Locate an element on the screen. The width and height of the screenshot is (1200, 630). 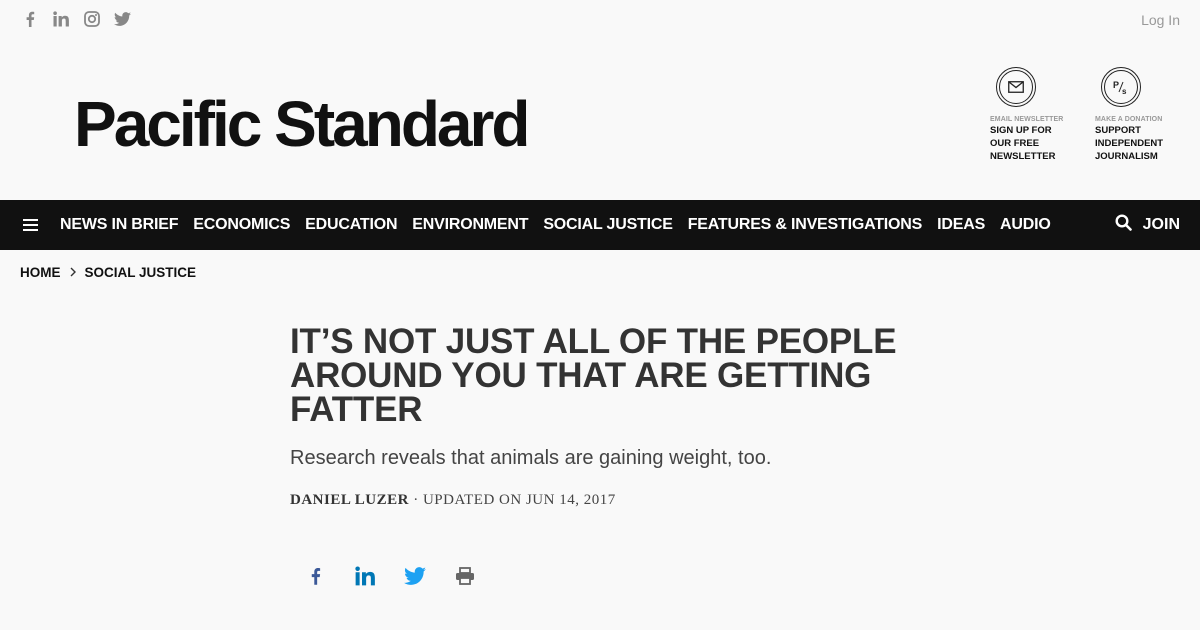
nav-item-economics: ECONOMICS is located at coordinates (241, 225).